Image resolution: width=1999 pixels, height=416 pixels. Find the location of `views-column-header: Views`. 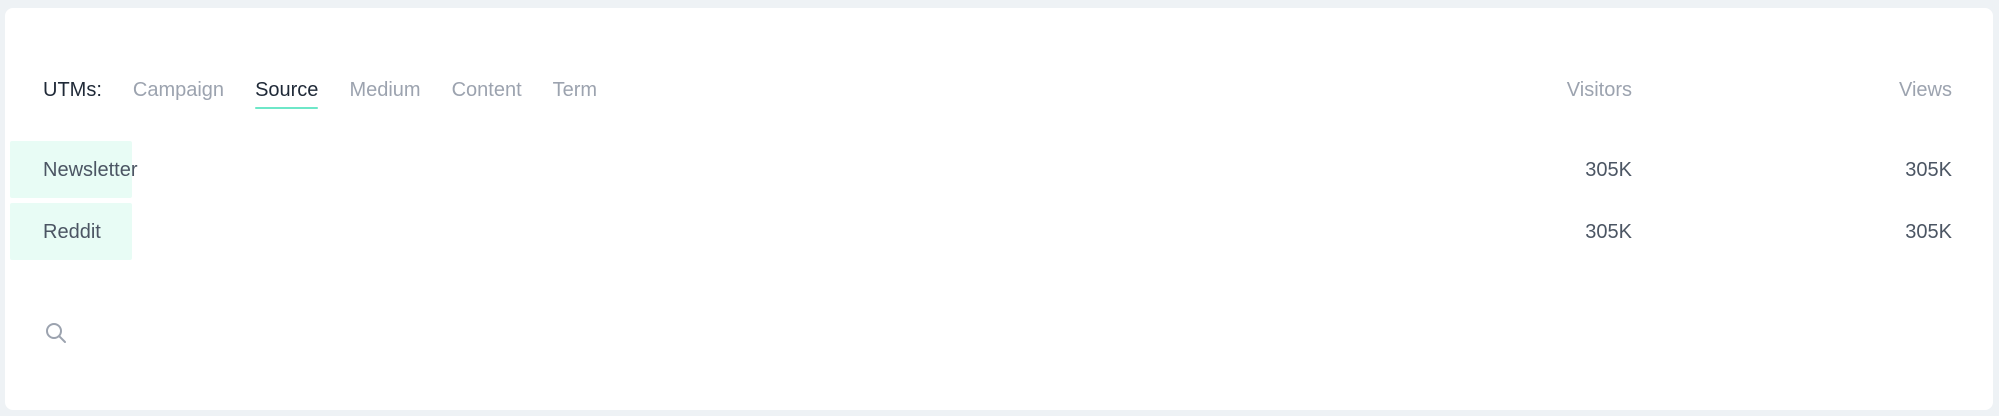

views-column-header: Views is located at coordinates (1925, 90).